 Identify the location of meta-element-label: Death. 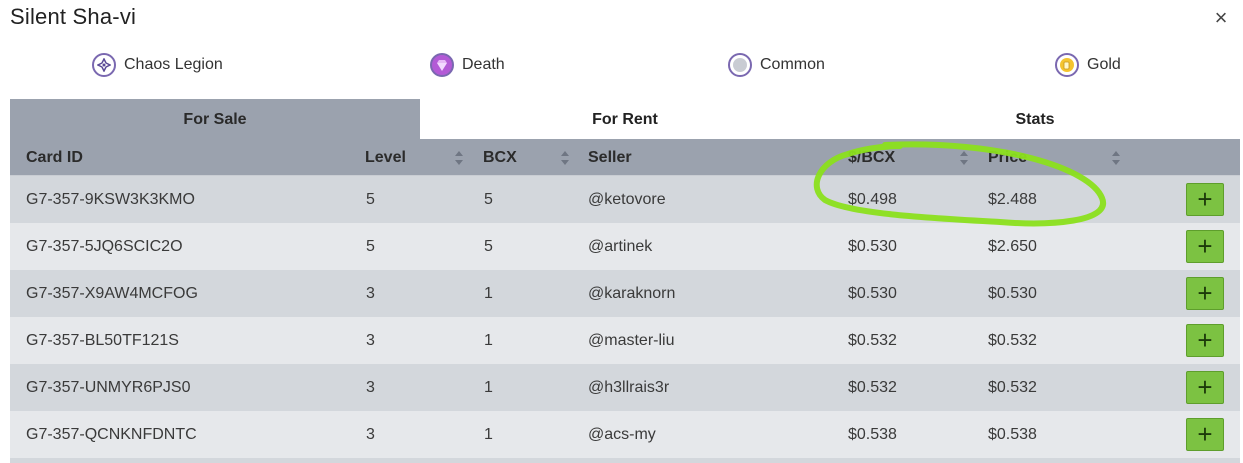
(483, 64).